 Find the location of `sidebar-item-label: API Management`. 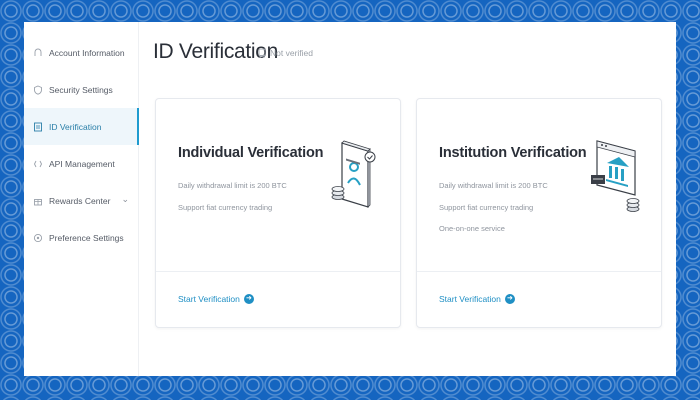

sidebar-item-label: API Management is located at coordinates (82, 163).